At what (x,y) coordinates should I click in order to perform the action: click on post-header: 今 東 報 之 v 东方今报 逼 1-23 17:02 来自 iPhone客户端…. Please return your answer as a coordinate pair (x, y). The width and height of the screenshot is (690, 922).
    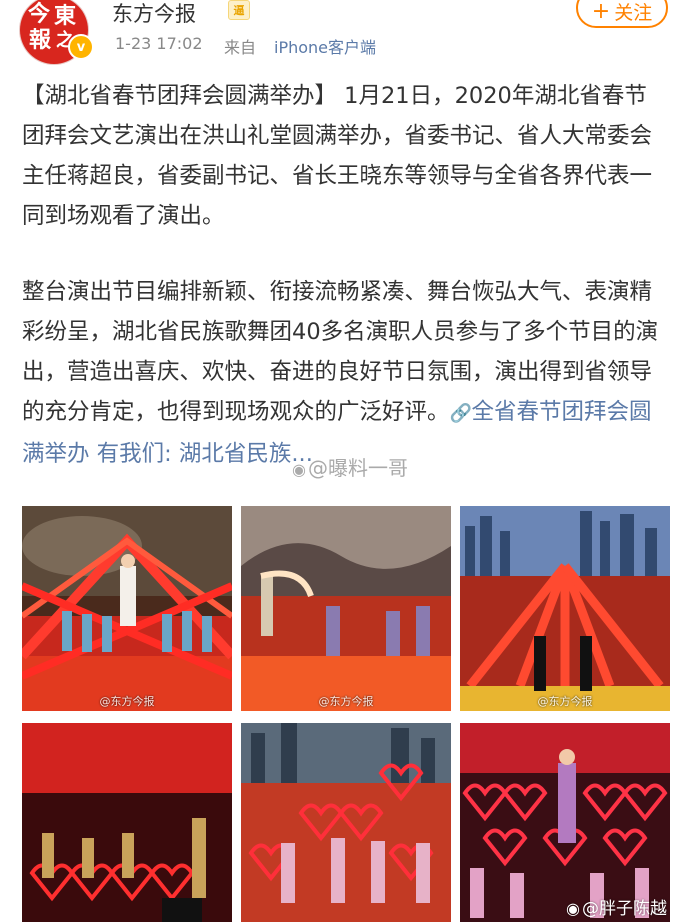
    Looking at the image, I should click on (345, 35).